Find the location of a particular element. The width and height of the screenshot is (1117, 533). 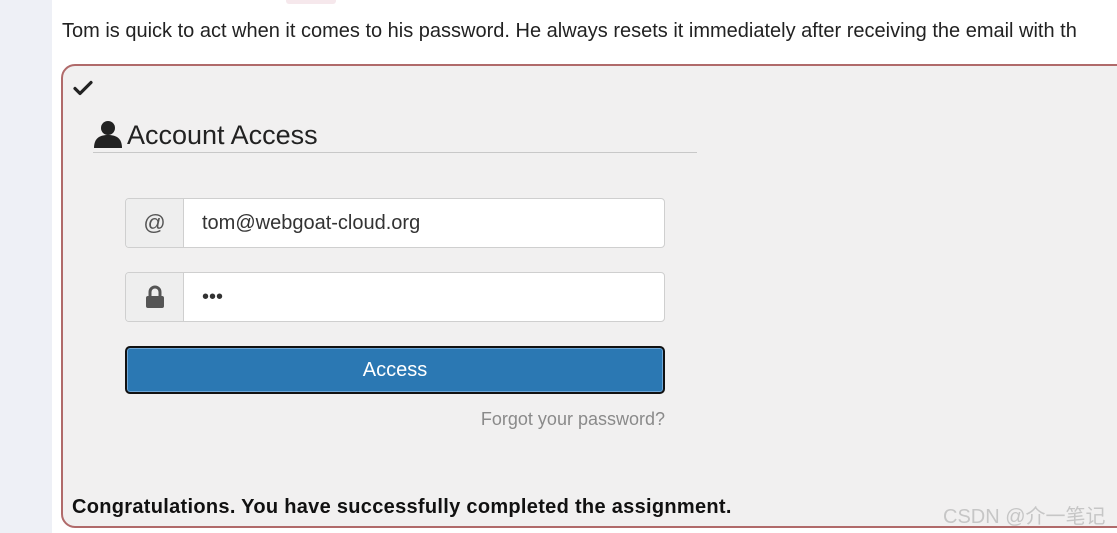

password-input: ••• is located at coordinates (212, 297).